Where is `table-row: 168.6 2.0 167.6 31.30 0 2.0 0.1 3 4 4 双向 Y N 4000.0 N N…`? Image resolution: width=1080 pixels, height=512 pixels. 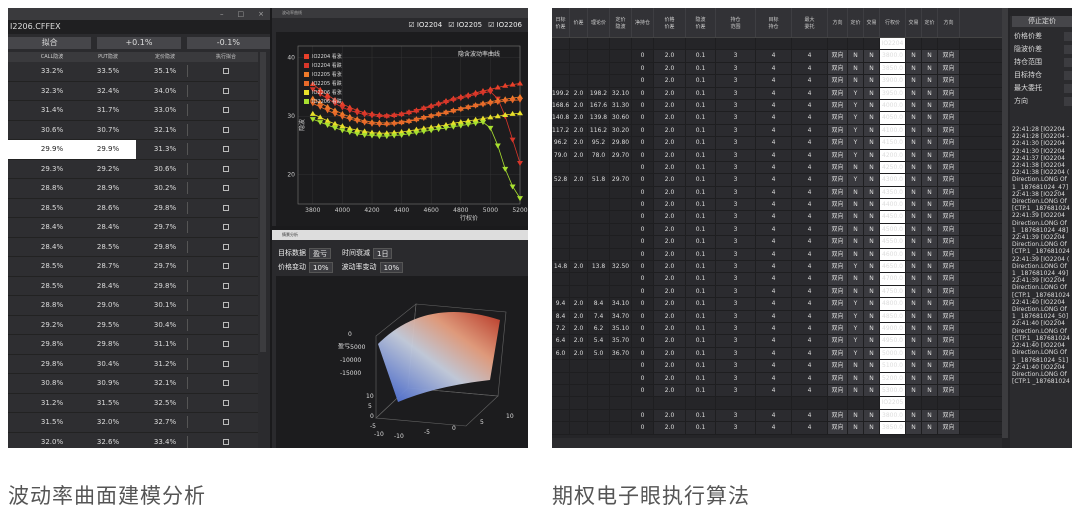
table-row: 168.6 2.0 167.6 31.30 0 2.0 0.1 3 4 4 双向 Y N 4000.0 N N… is located at coordinates (777, 106).